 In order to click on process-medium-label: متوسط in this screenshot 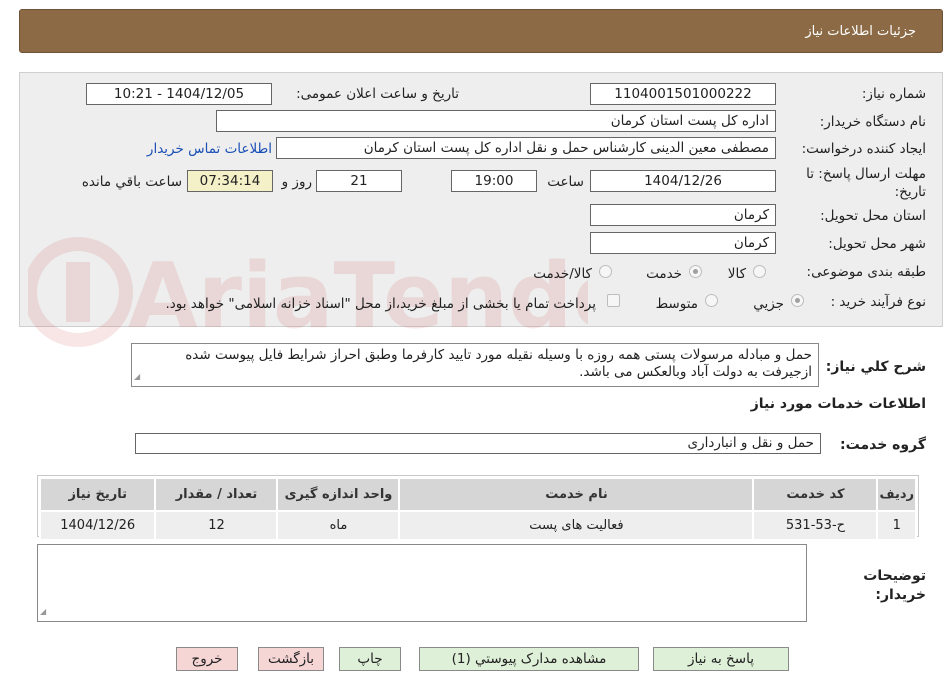, I will do `click(676, 304)`.